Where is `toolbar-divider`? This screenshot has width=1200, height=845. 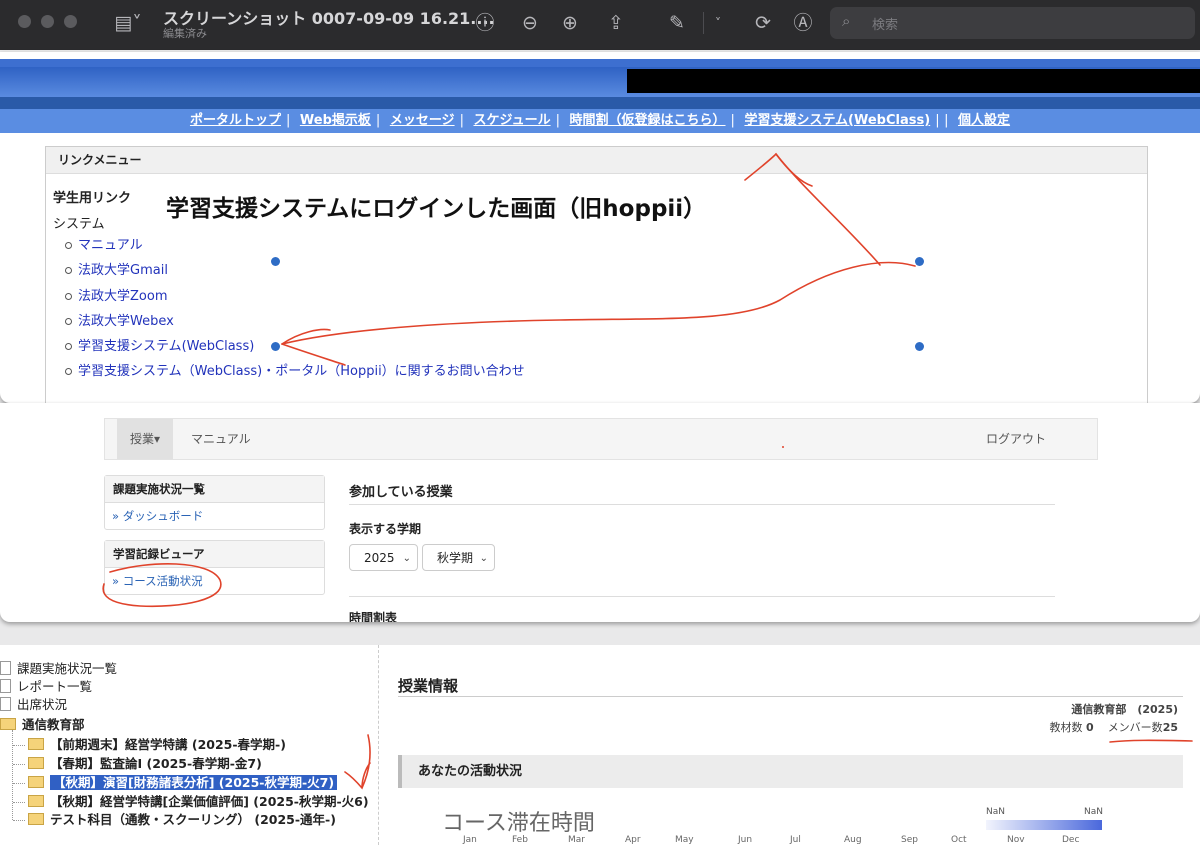
toolbar-divider is located at coordinates (703, 23).